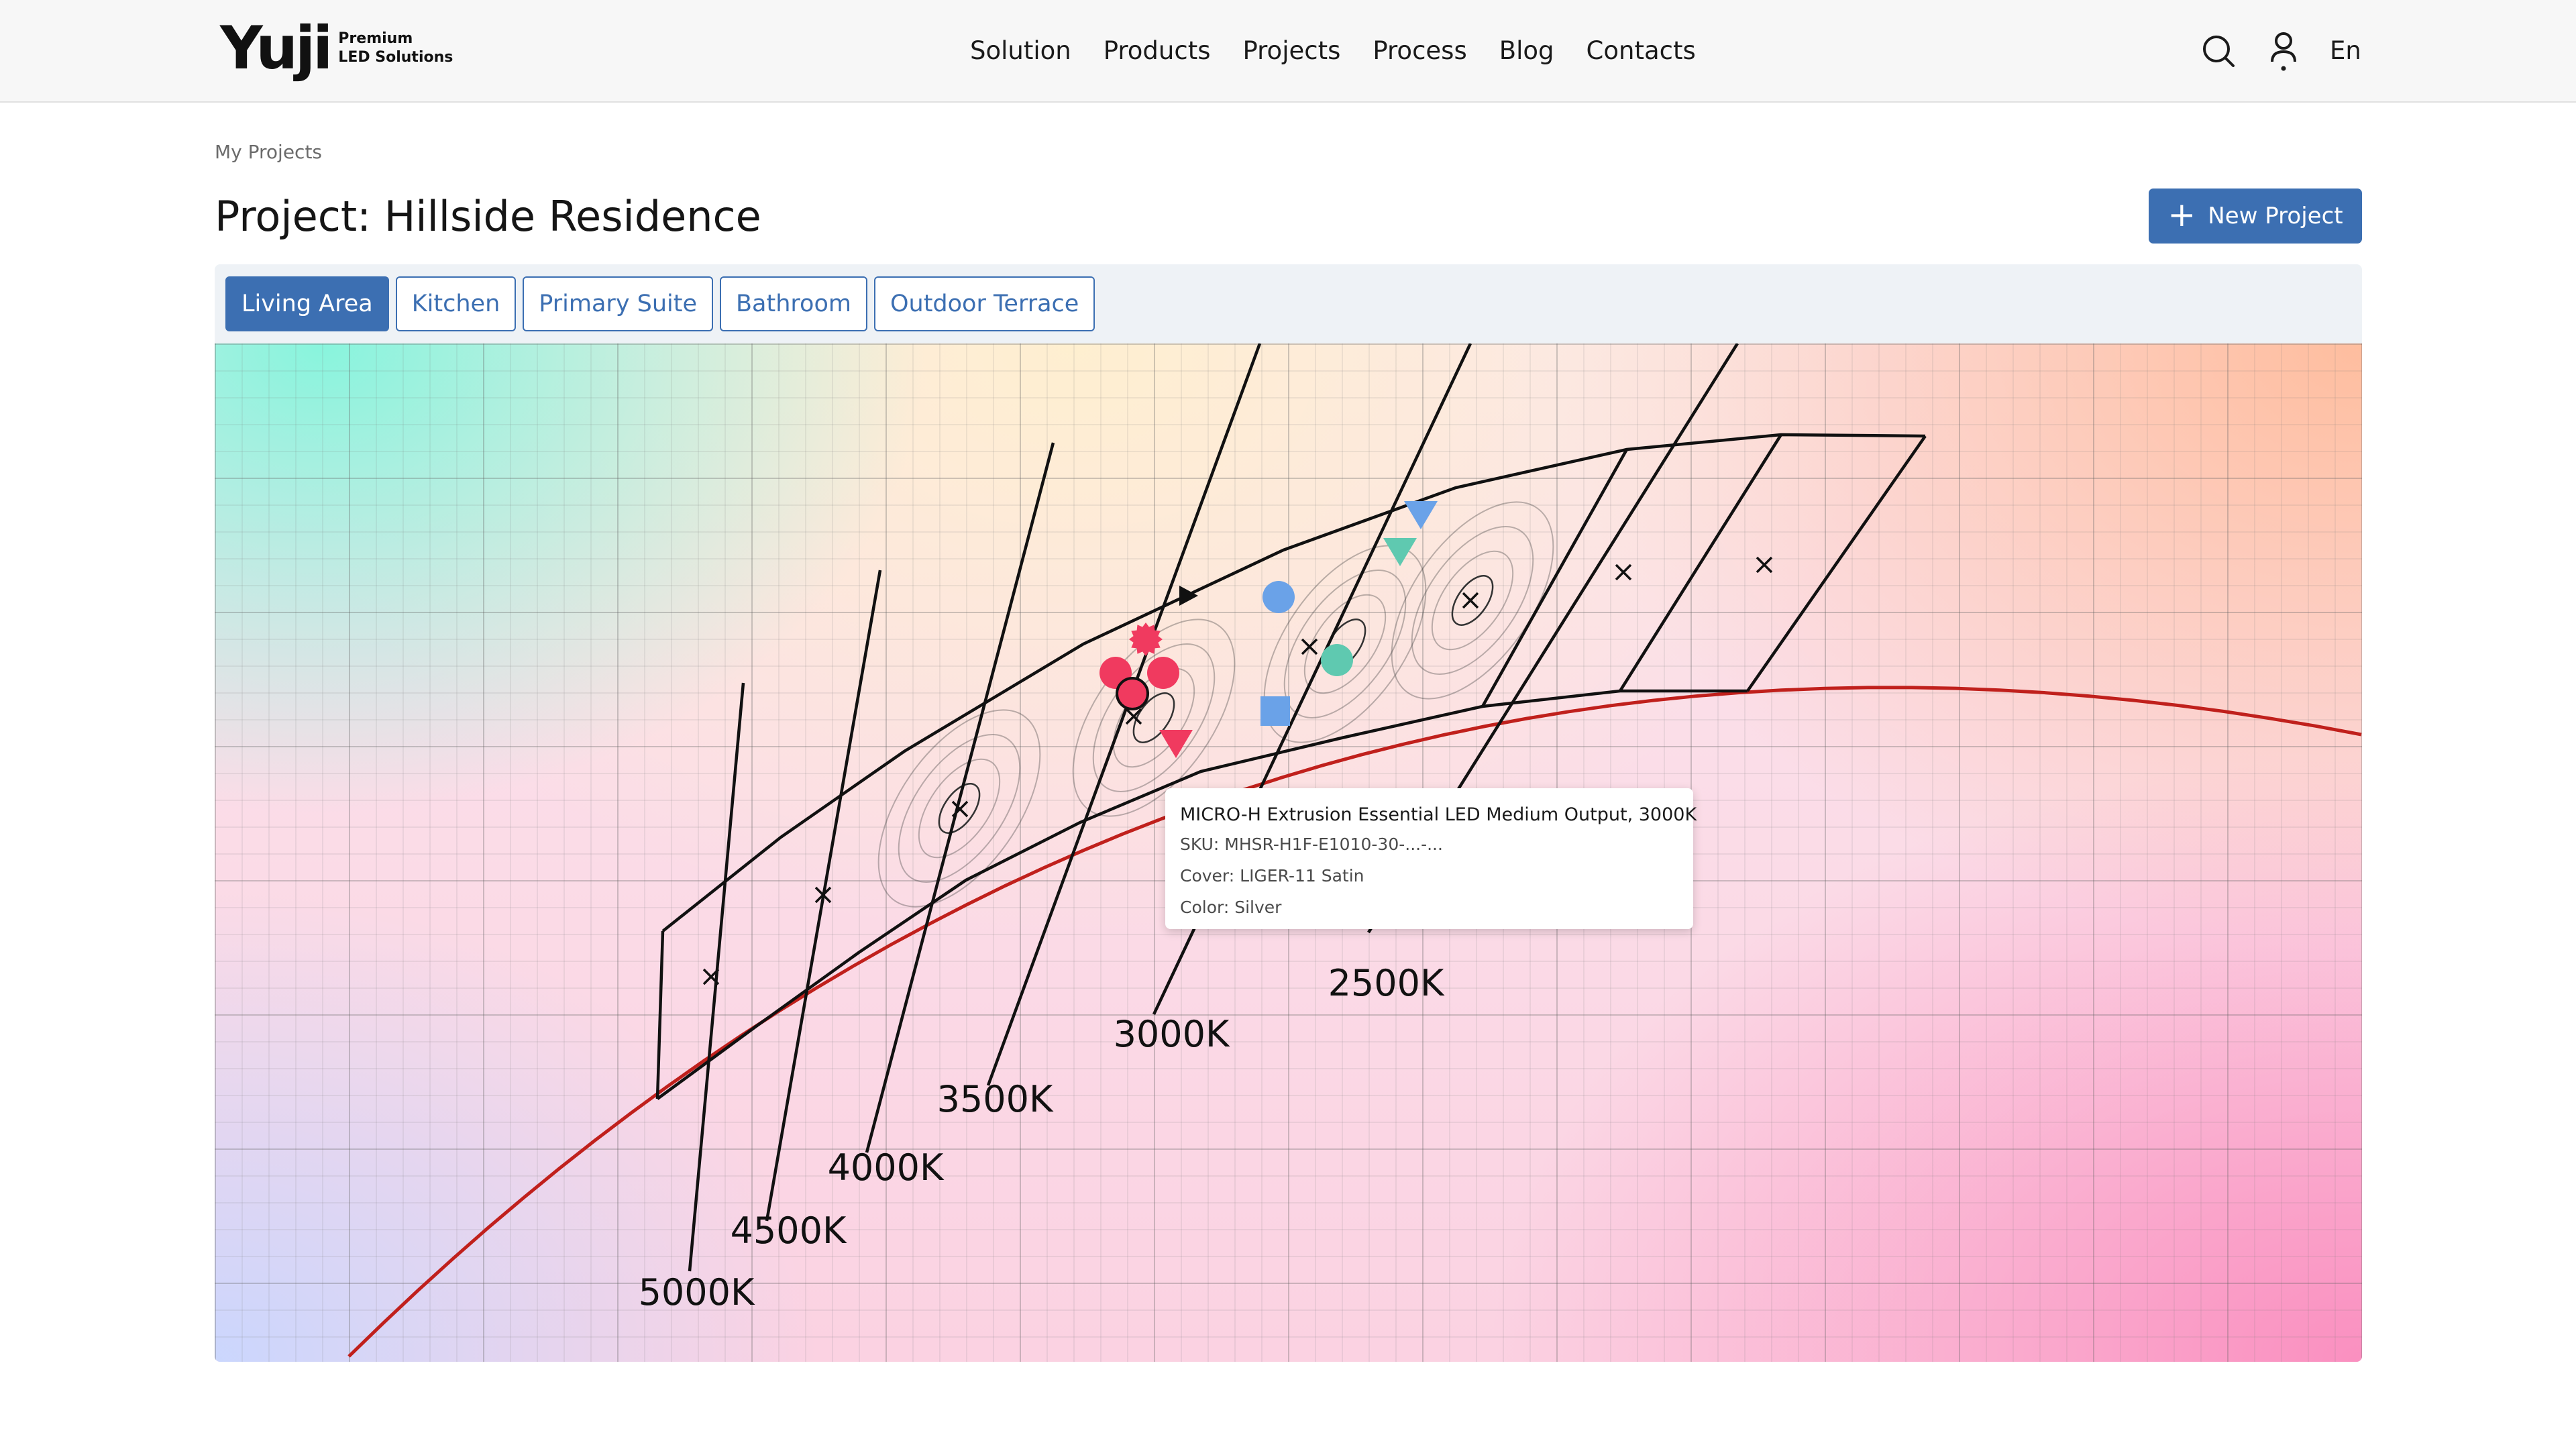 The width and height of the screenshot is (2576, 1449). I want to click on brand-name: Yuji, so click(276, 48).